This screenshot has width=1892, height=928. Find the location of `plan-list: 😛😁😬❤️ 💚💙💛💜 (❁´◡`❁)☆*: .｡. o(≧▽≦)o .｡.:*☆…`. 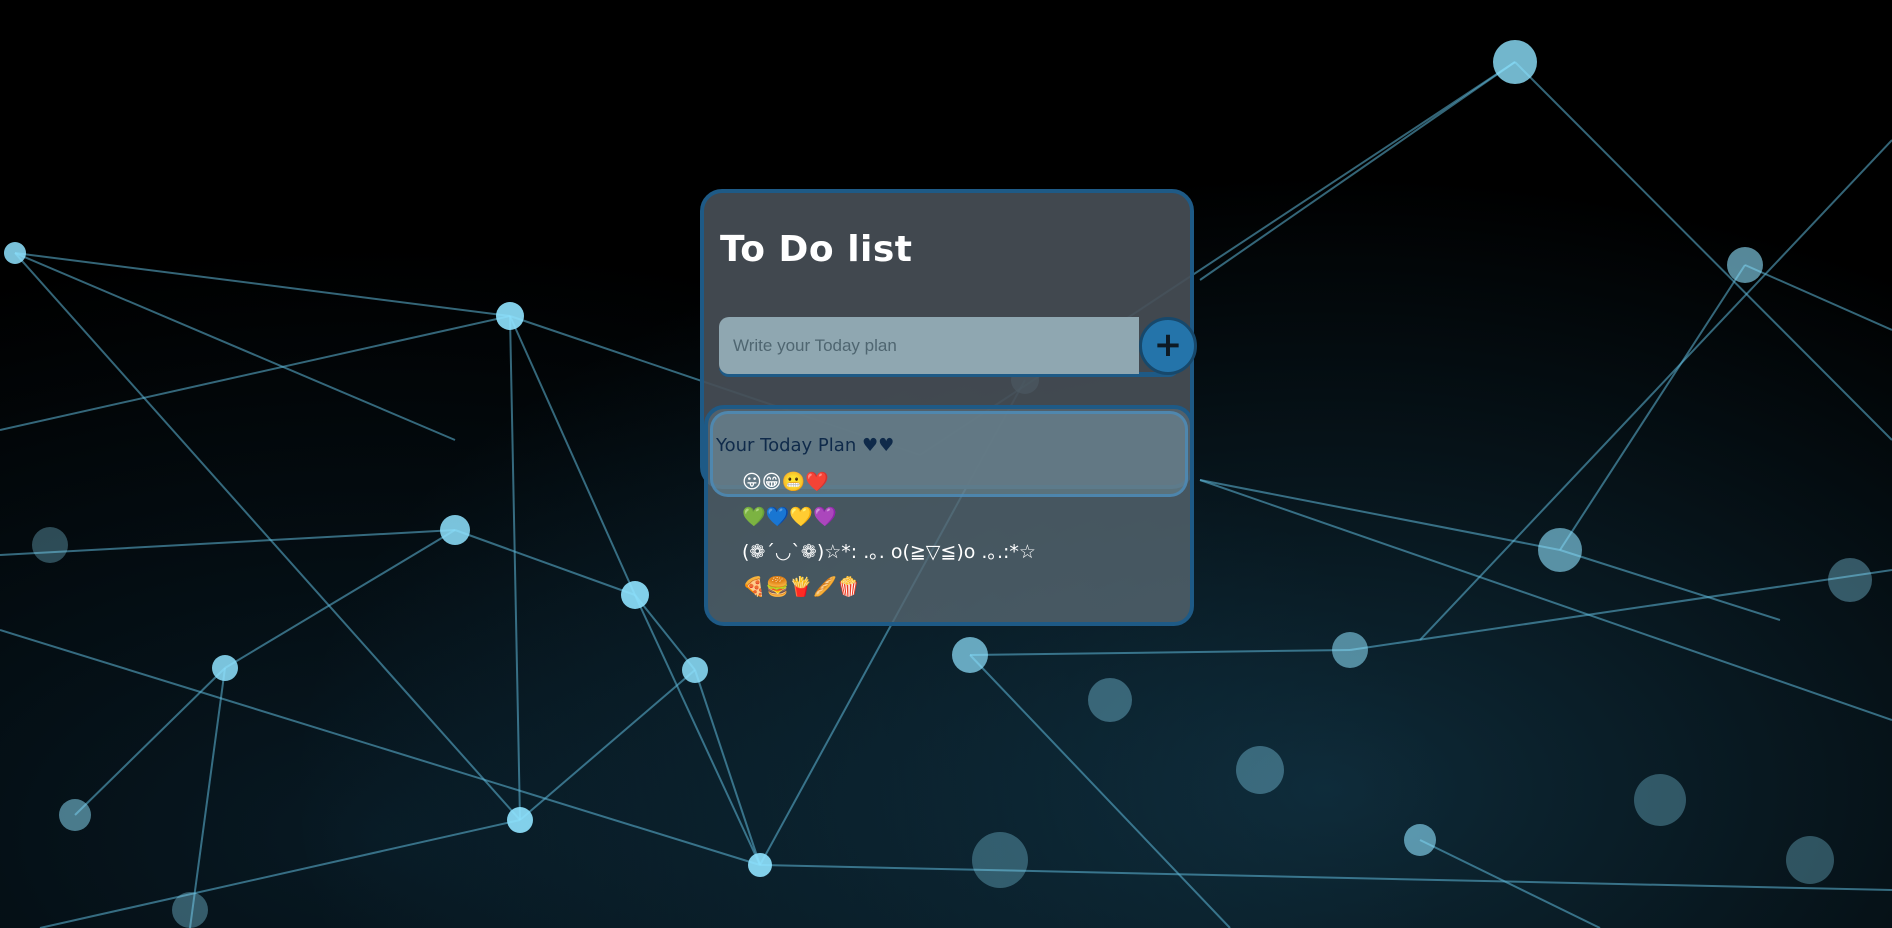

plan-list: 😛😁😬❤️ 💚💙💛💜 (❁´◡`❁)☆*: .｡. o(≧▽≦)o .｡.:*☆… is located at coordinates (889, 535).